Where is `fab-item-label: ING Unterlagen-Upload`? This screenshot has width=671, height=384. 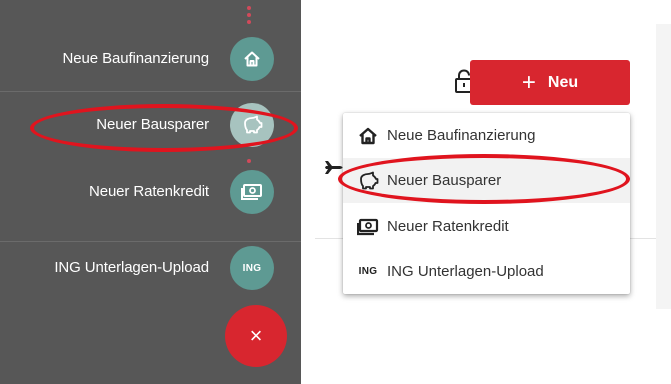
fab-item-label: ING Unterlagen-Upload is located at coordinates (131, 267).